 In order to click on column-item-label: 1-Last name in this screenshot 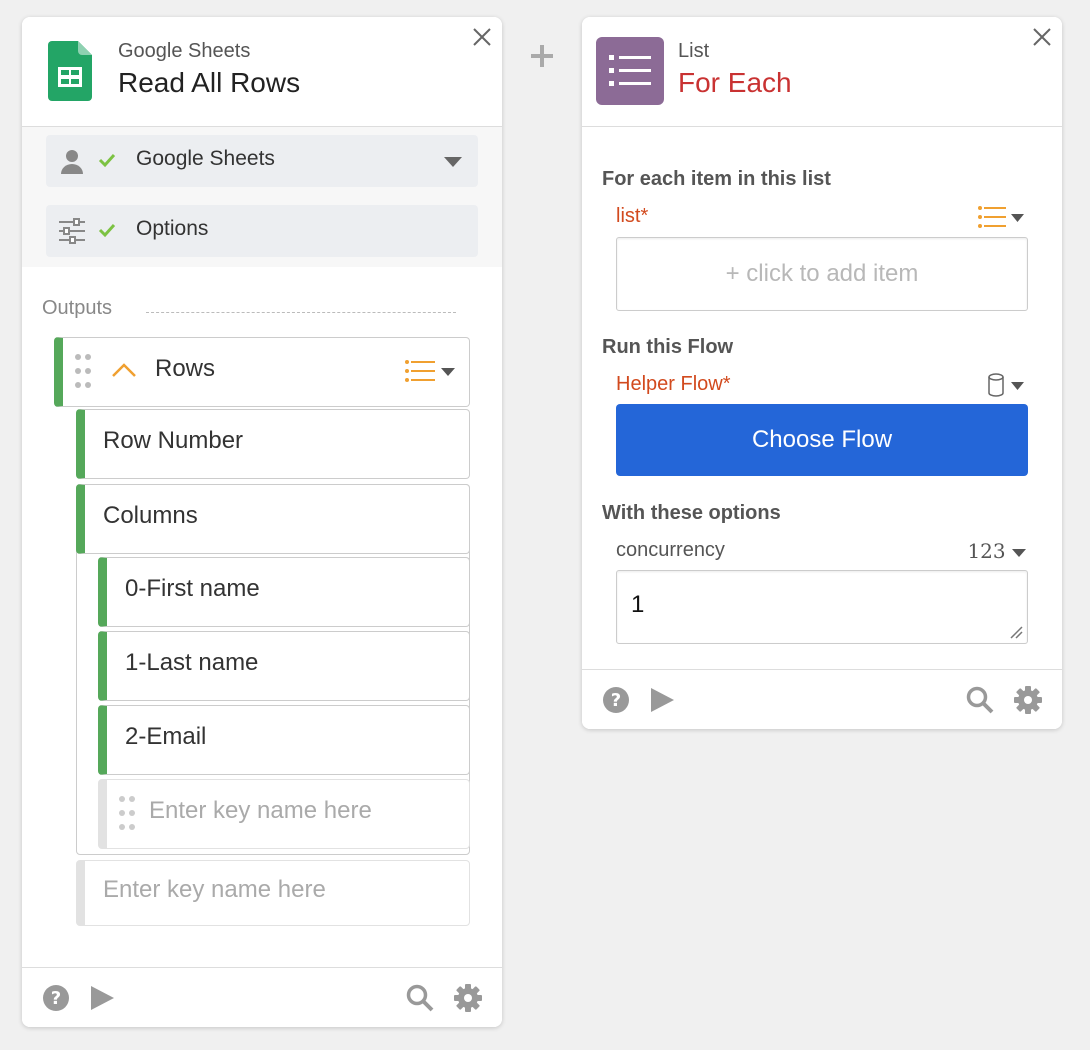, I will do `click(192, 662)`.